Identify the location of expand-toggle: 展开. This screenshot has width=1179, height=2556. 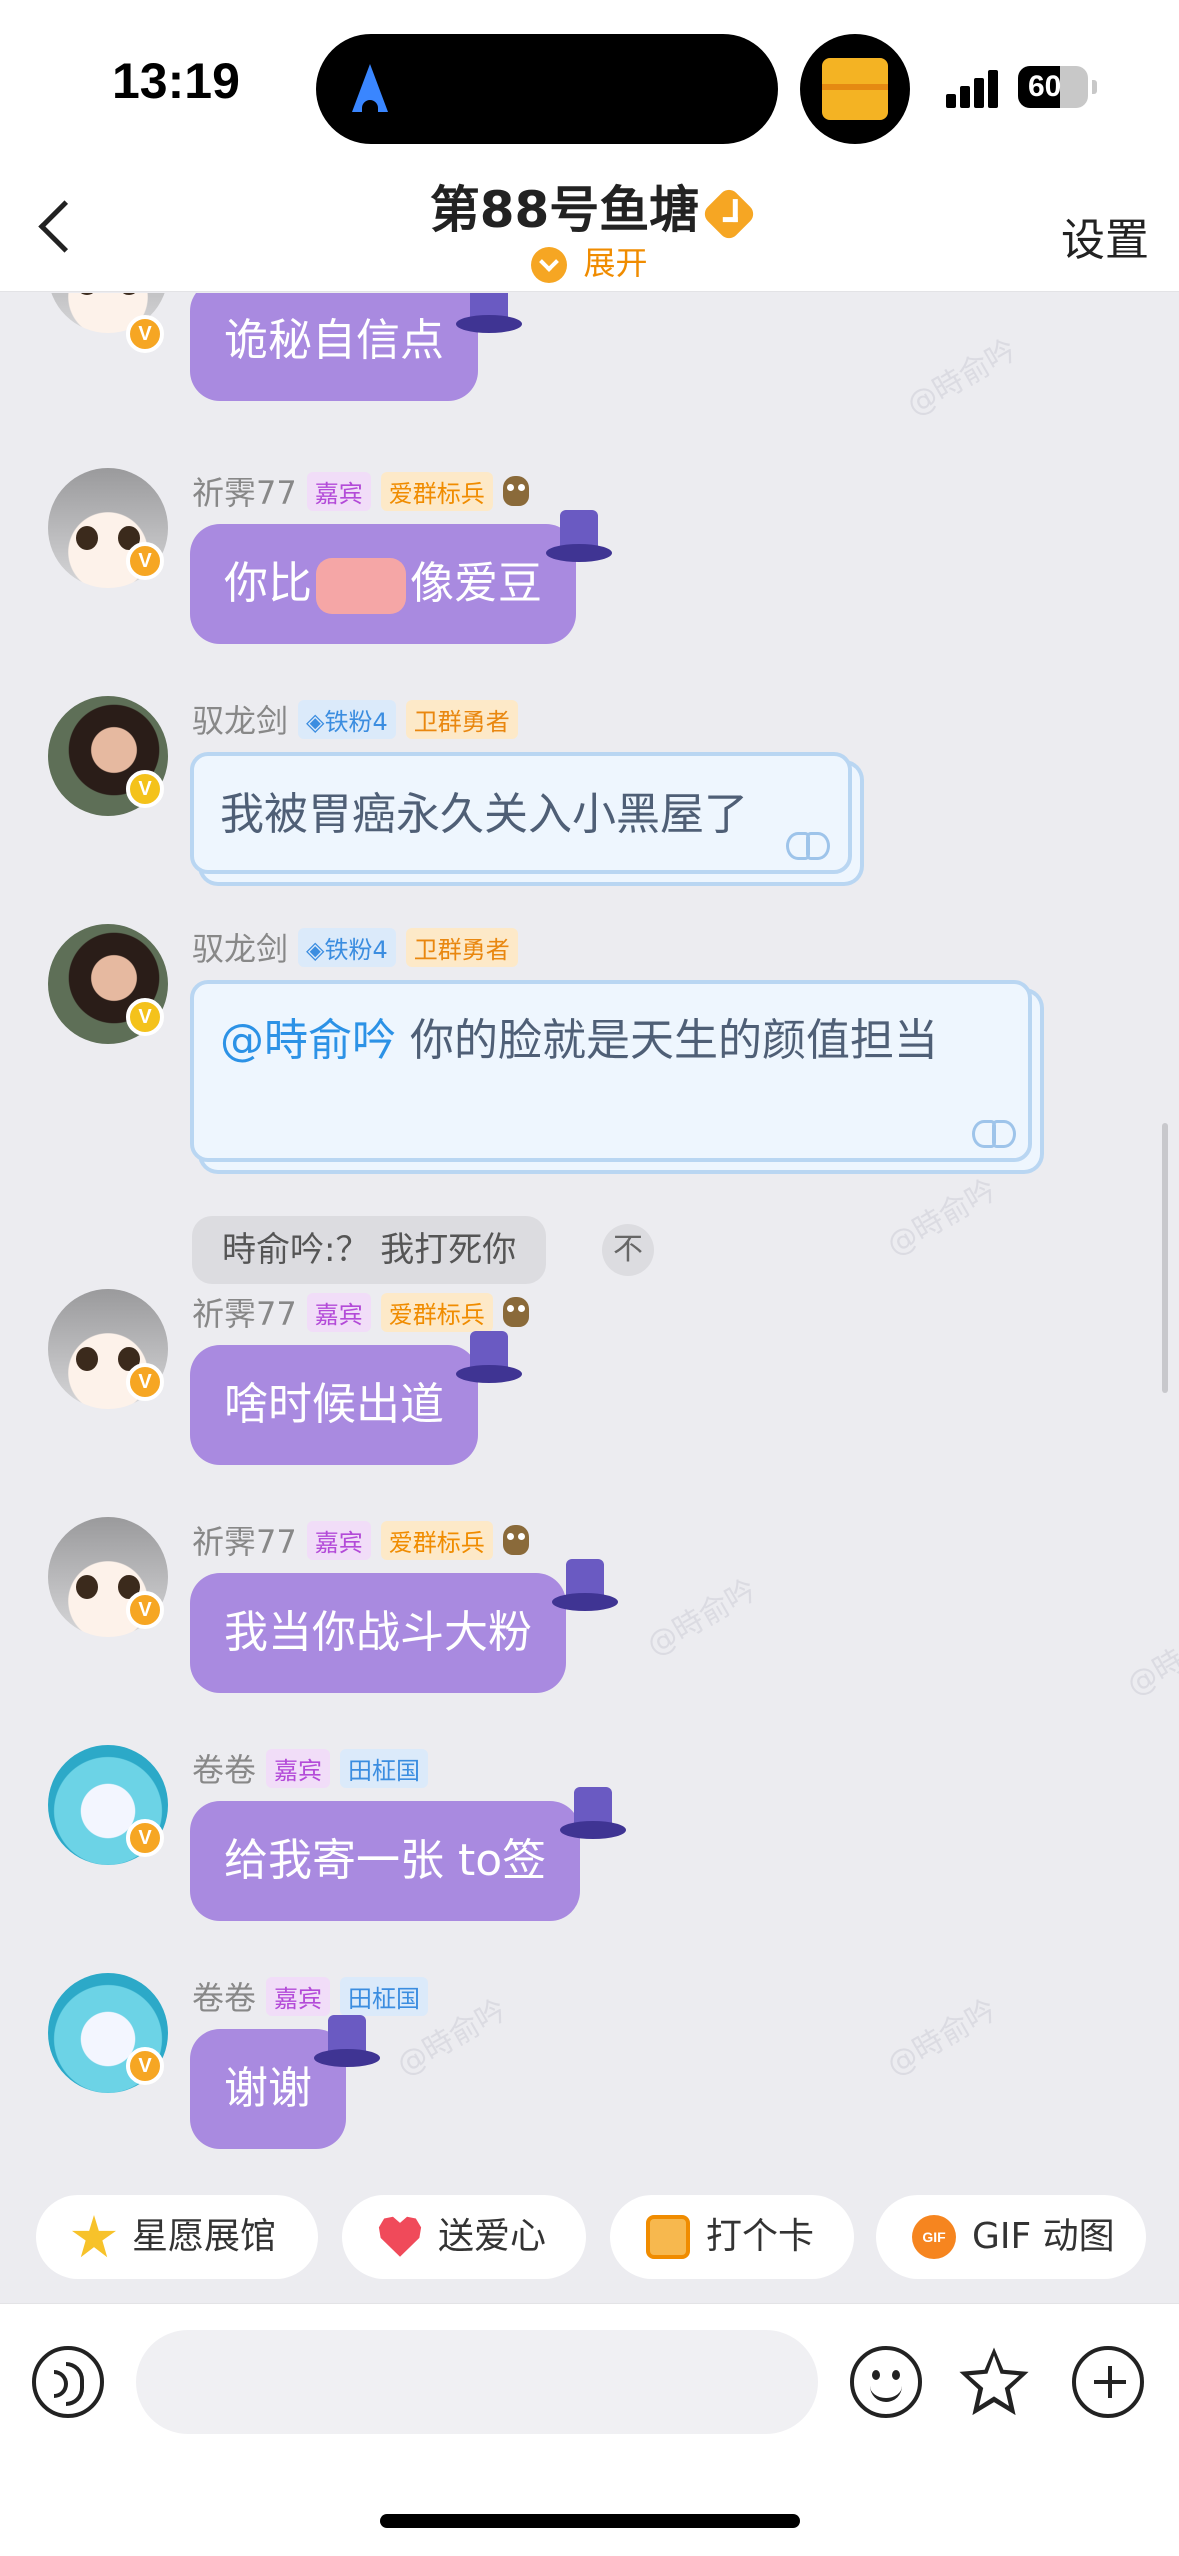
(589, 261).